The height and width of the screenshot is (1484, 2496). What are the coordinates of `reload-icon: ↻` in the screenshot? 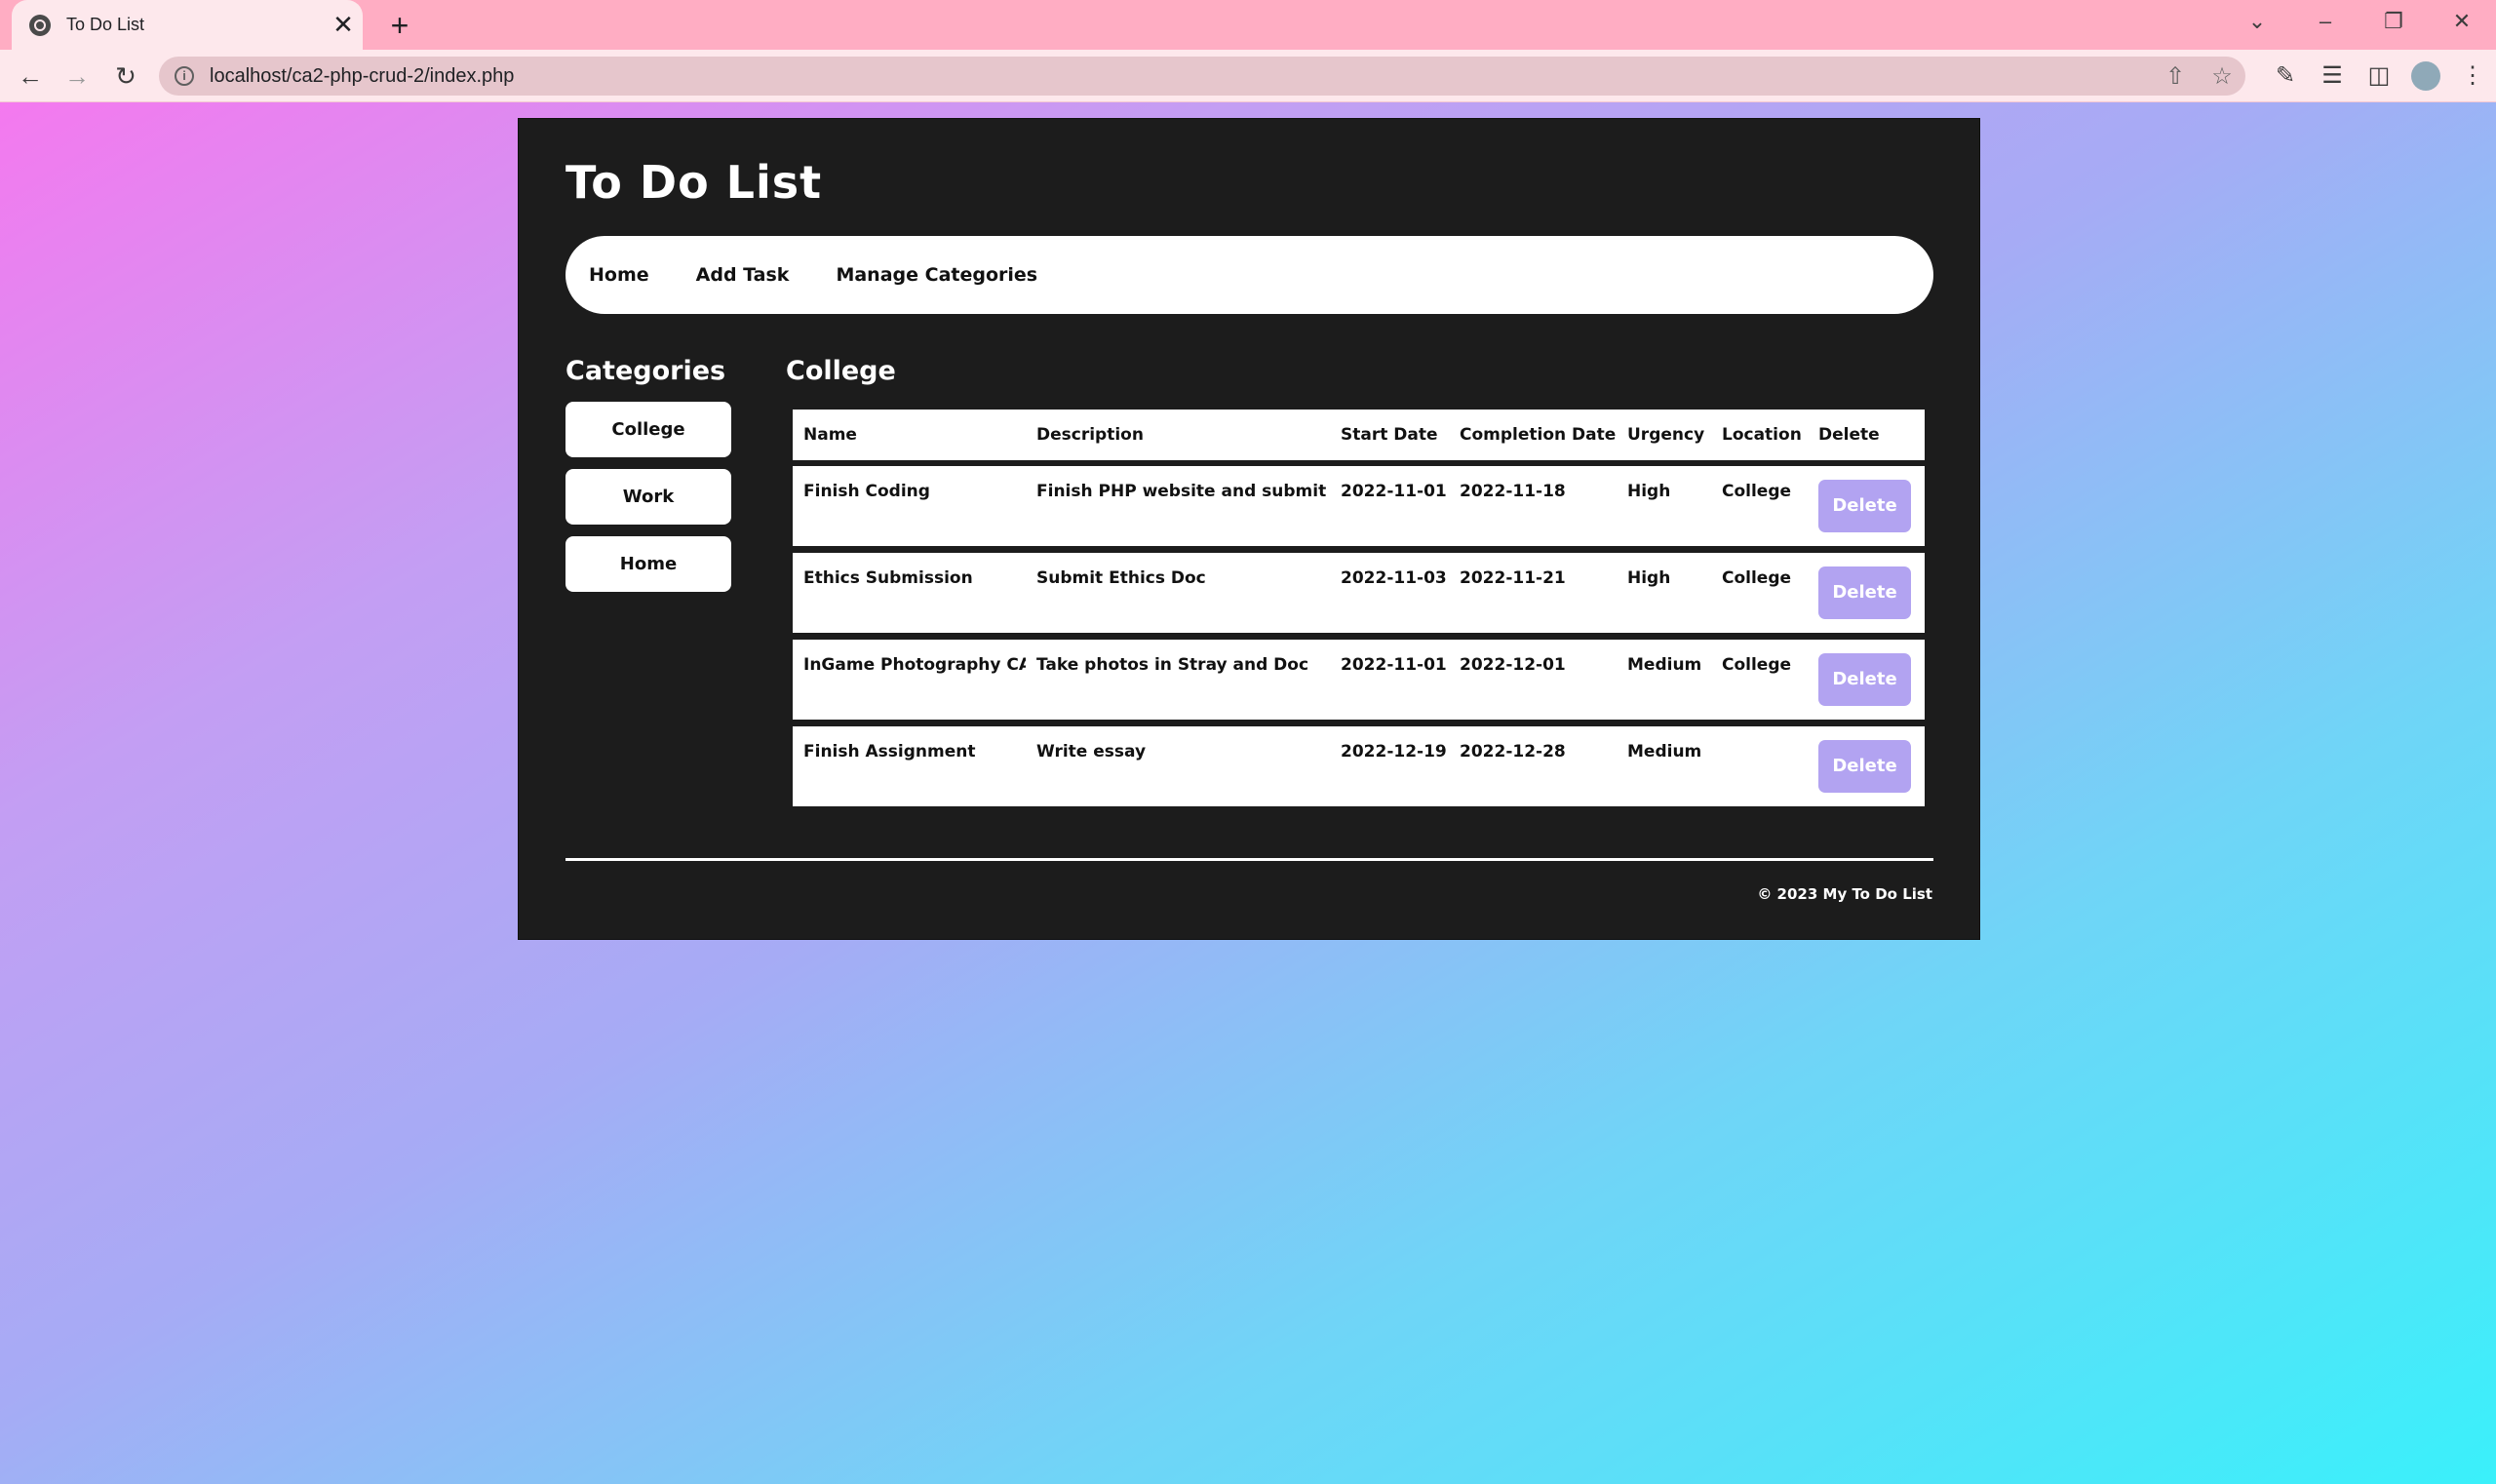 It's located at (125, 76).